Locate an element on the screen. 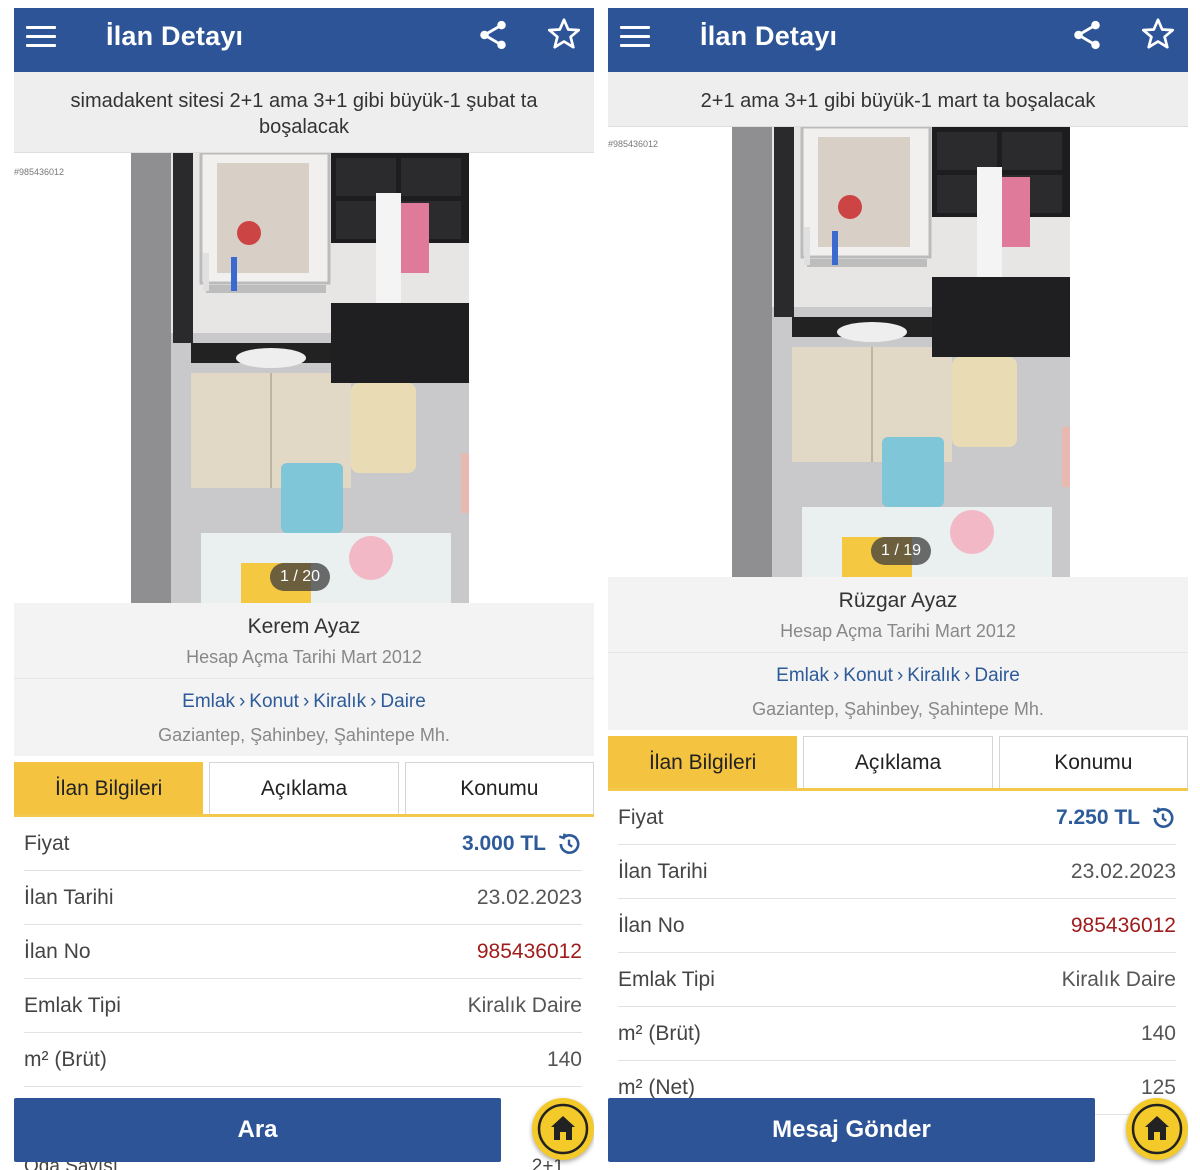 Image resolution: width=1200 pixels, height=1170 pixels. row-value: 7.250 TL is located at coordinates (1116, 818).